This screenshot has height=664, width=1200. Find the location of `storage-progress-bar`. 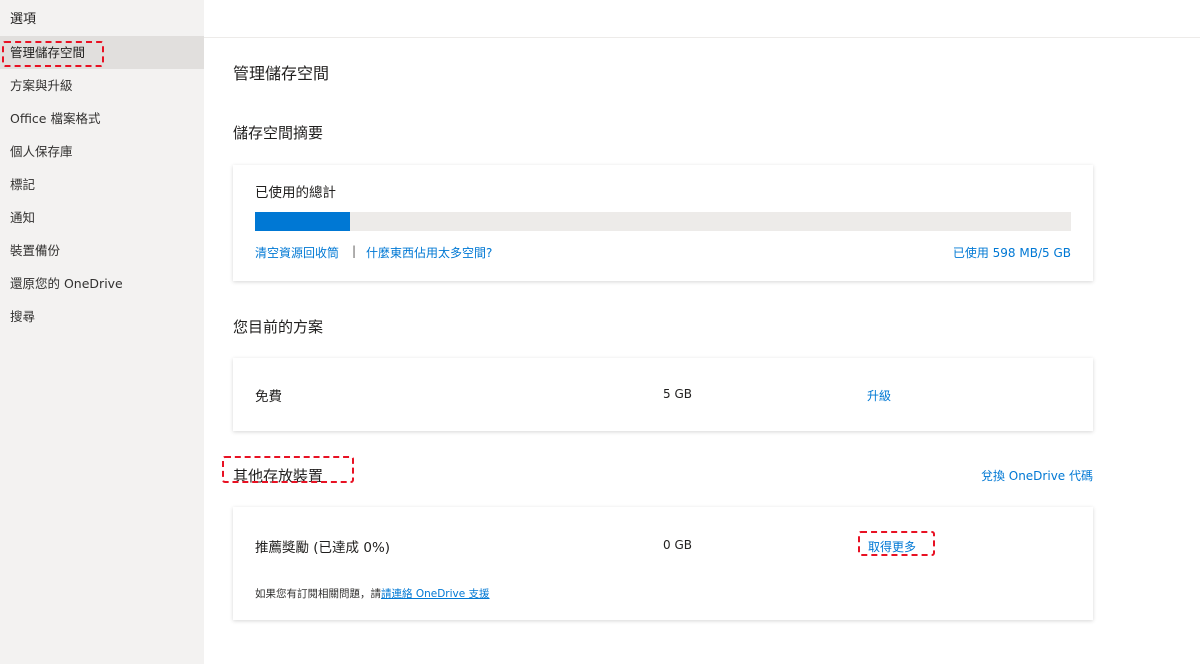

storage-progress-bar is located at coordinates (663, 221).